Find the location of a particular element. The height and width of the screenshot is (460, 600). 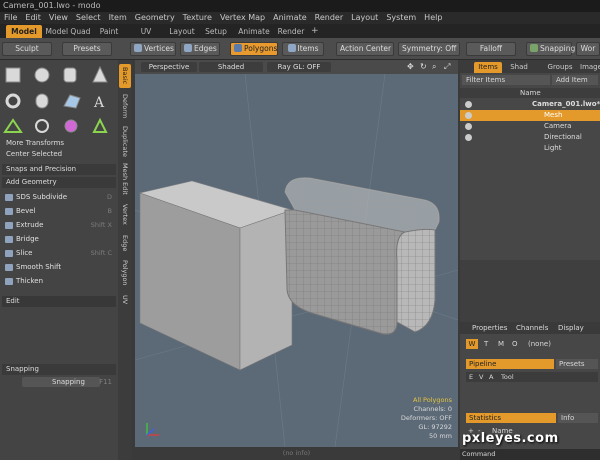

maximize-icon: ⤢ is located at coordinates (447, 67).